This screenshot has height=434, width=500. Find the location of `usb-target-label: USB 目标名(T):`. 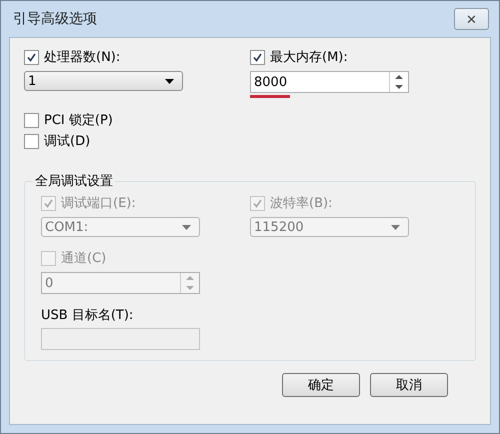

usb-target-label: USB 目标名(T): is located at coordinates (87, 315).